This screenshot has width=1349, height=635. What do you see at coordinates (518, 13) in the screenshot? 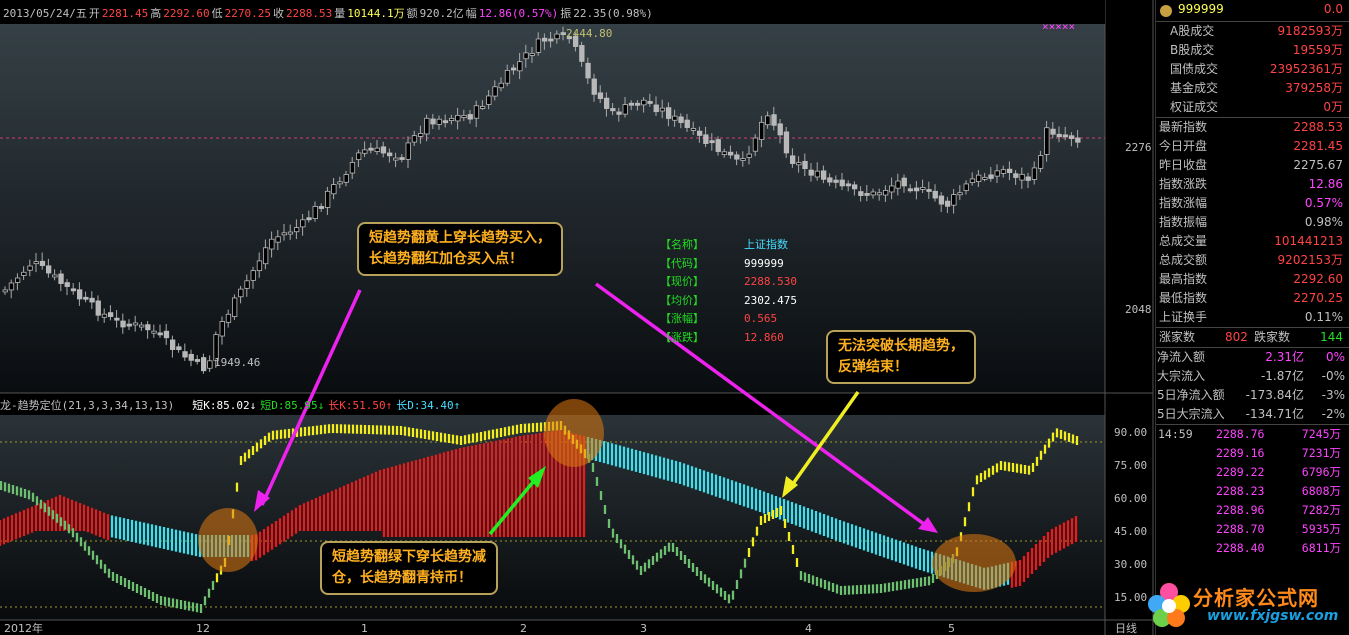
I see `range-value: 12.86(0.57%)` at bounding box center [518, 13].